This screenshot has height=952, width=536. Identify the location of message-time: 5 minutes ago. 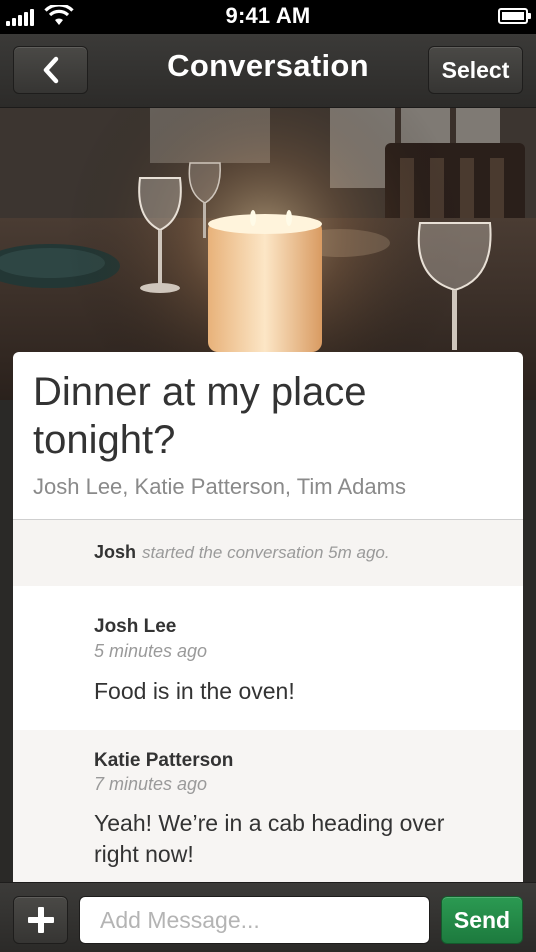
(151, 651).